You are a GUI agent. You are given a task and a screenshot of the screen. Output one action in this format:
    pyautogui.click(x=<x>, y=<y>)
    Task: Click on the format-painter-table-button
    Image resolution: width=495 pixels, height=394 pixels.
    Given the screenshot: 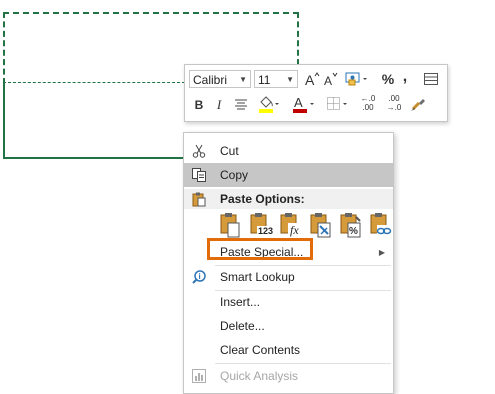 What is the action you would take?
    pyautogui.click(x=431, y=79)
    